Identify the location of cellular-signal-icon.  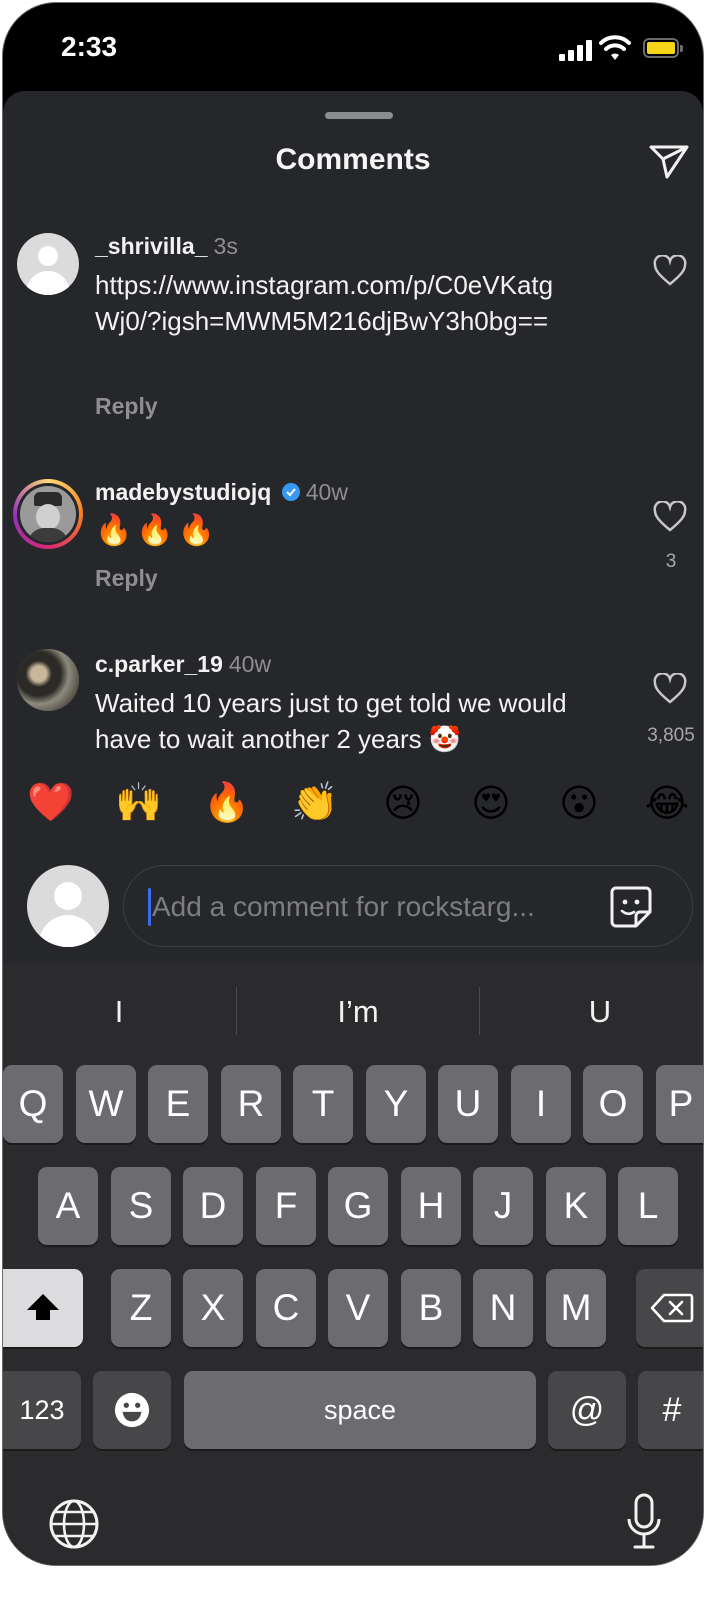
(576, 50).